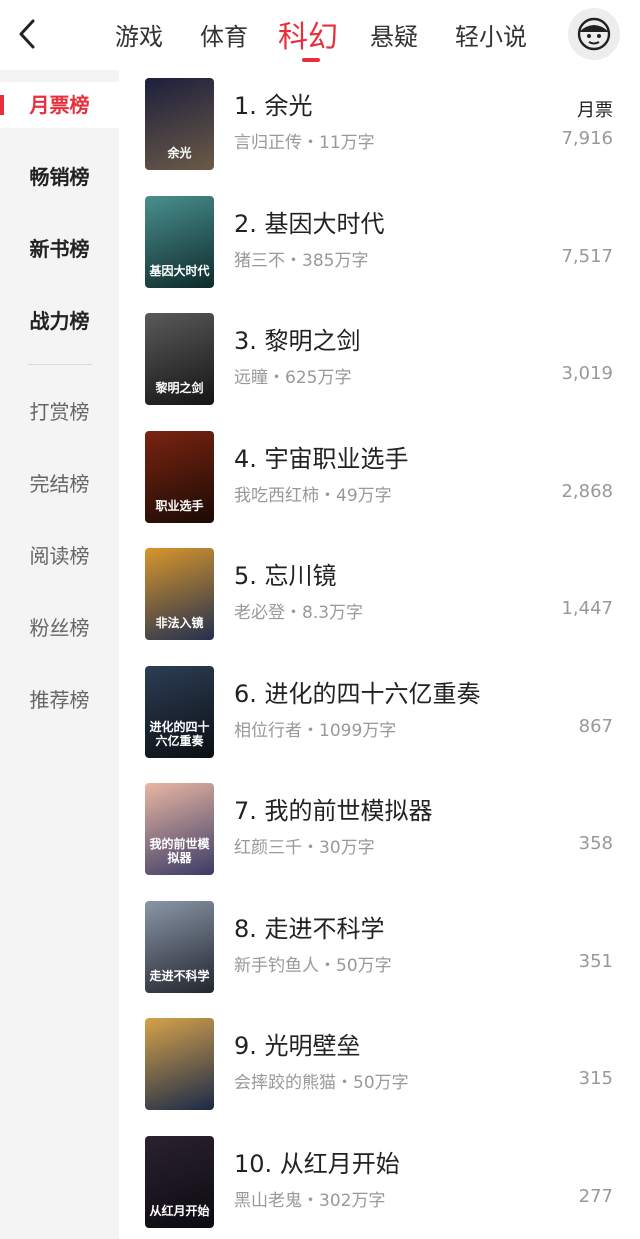 The width and height of the screenshot is (640, 1239). I want to click on tab-sports: 体育, so click(224, 34).